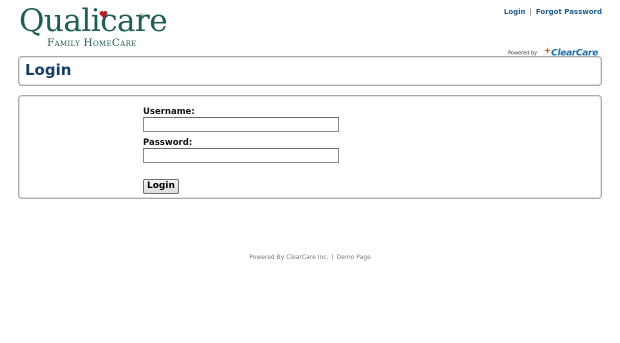 This screenshot has width=620, height=343. I want to click on username-input, so click(241, 124).